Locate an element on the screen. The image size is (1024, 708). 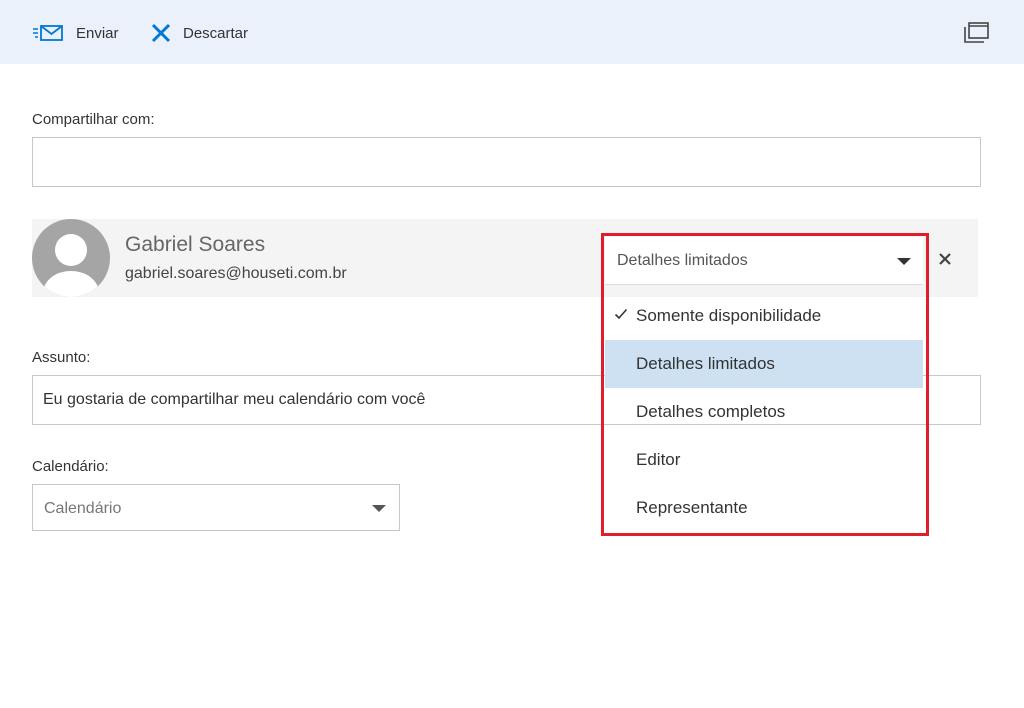
close-x-icon is located at coordinates (161, 33).